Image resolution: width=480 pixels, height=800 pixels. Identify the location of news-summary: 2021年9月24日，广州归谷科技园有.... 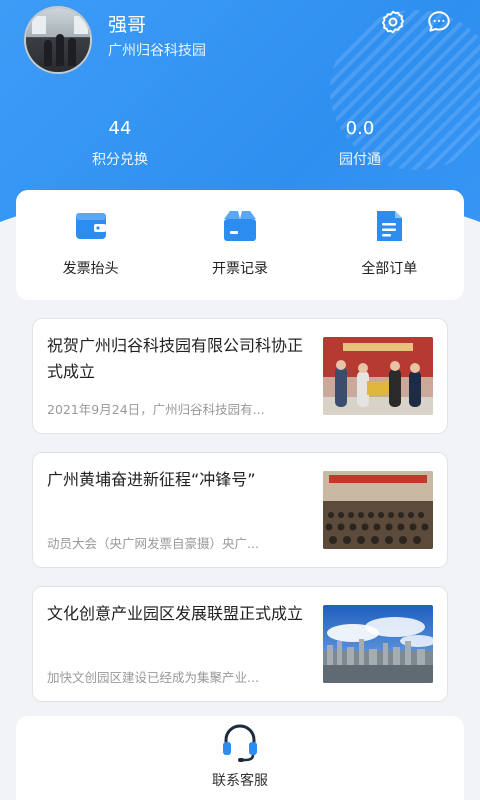
(156, 409).